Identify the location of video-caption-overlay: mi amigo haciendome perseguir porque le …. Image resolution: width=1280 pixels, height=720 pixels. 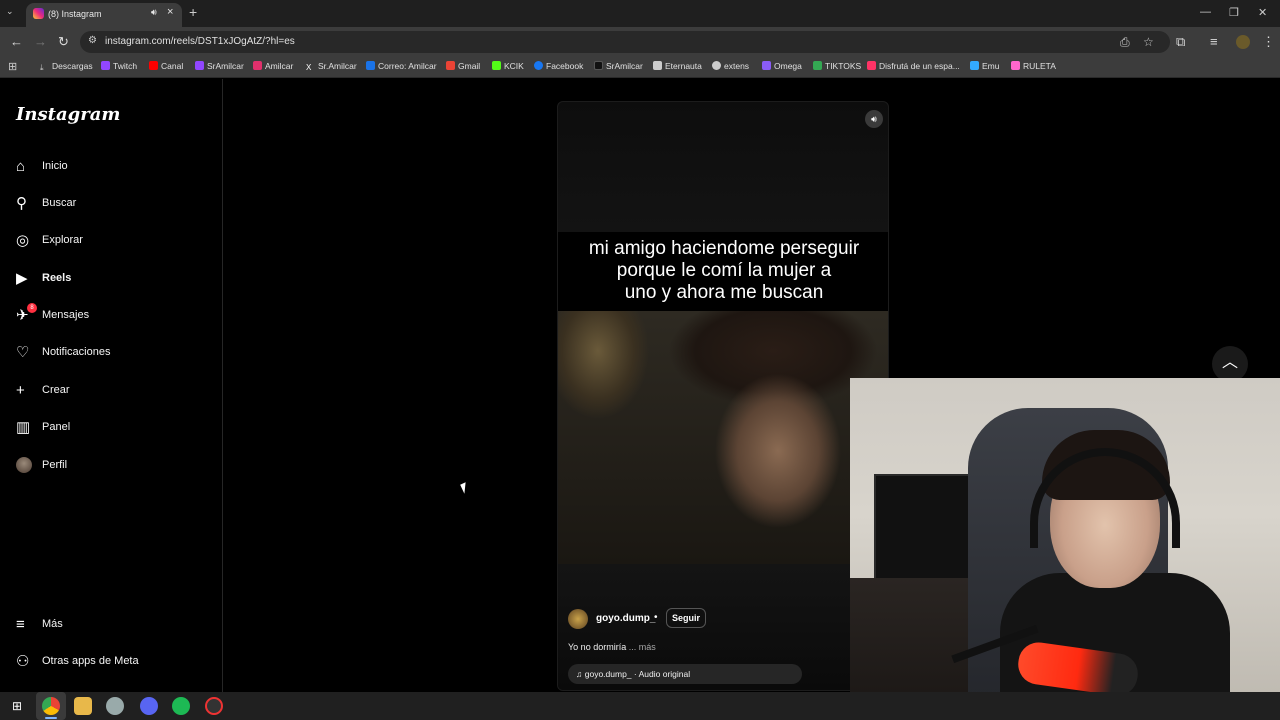
(723, 272).